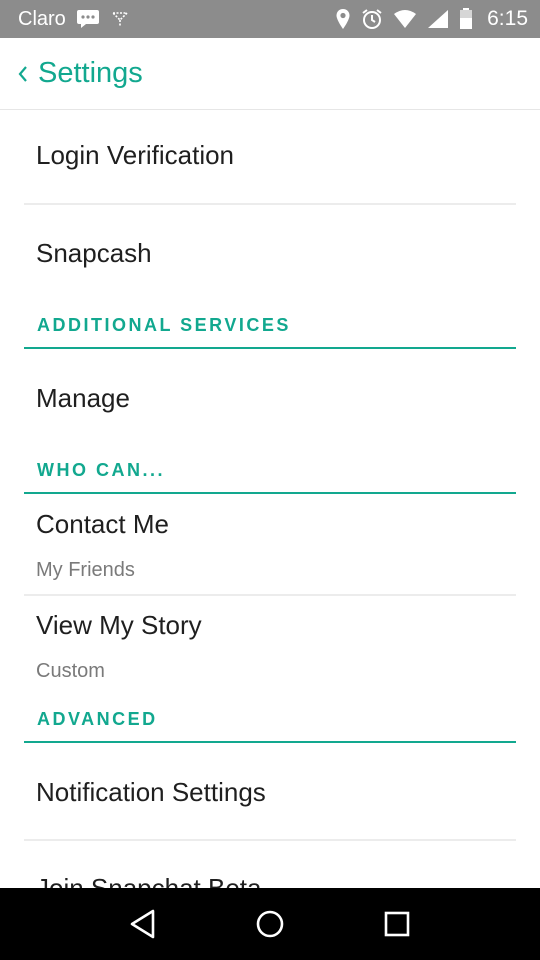 This screenshot has height=960, width=540. What do you see at coordinates (466, 19) in the screenshot?
I see `battery-icon` at bounding box center [466, 19].